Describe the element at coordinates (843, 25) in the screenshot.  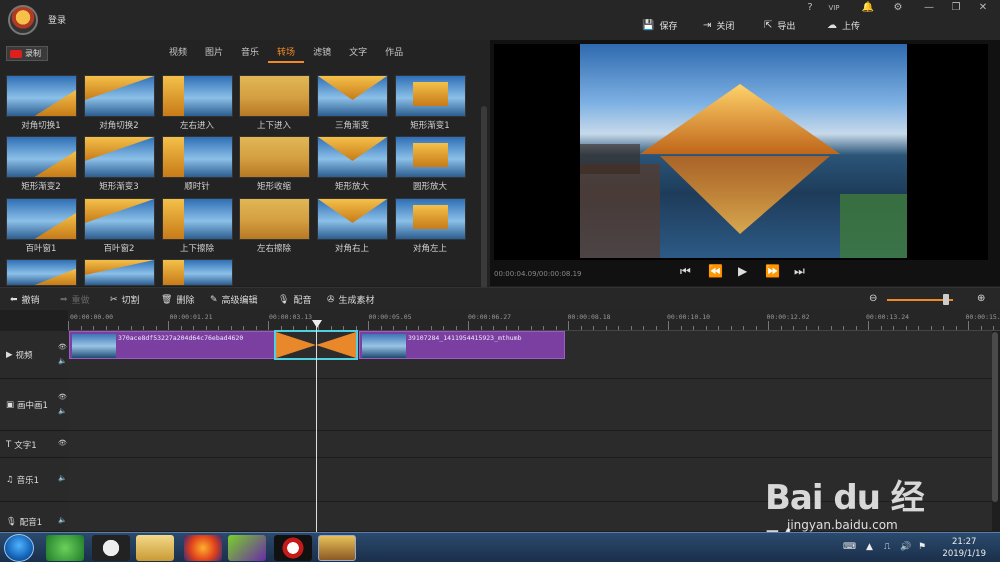
I see `upload-button: ☁ 上传` at that location.